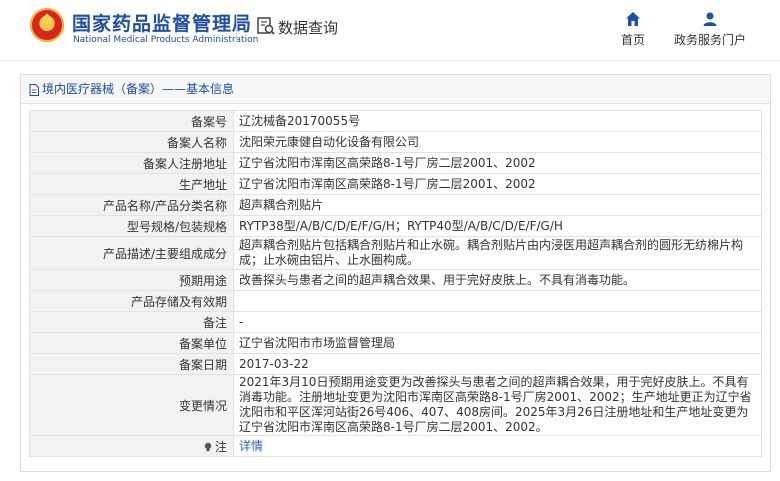 The image size is (780, 481). I want to click on site-name-english: National Medical Products Administration, so click(166, 40).